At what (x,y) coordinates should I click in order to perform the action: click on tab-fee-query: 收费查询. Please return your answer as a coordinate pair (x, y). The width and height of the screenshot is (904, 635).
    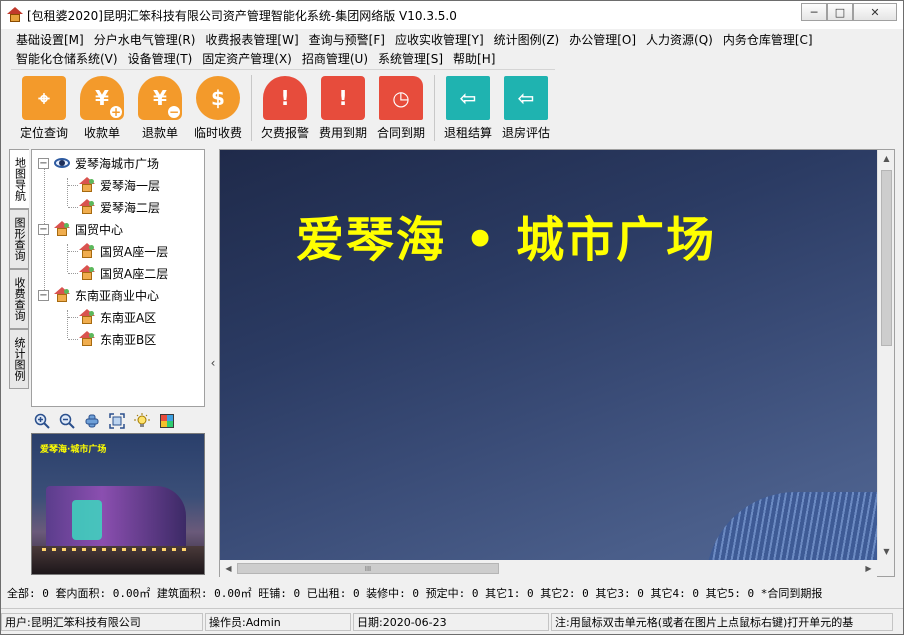
    Looking at the image, I should click on (19, 299).